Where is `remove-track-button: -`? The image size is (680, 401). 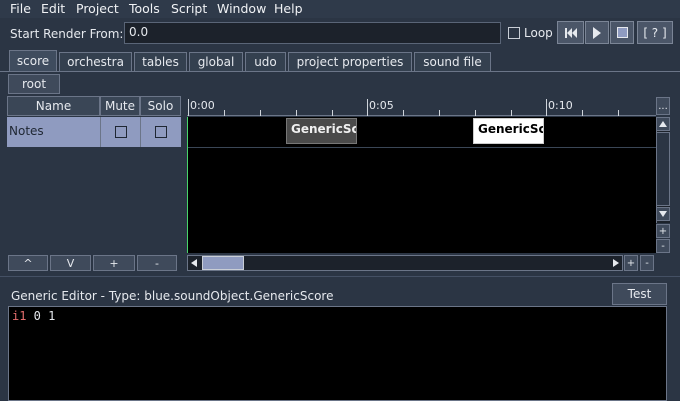
remove-track-button: - is located at coordinates (157, 263).